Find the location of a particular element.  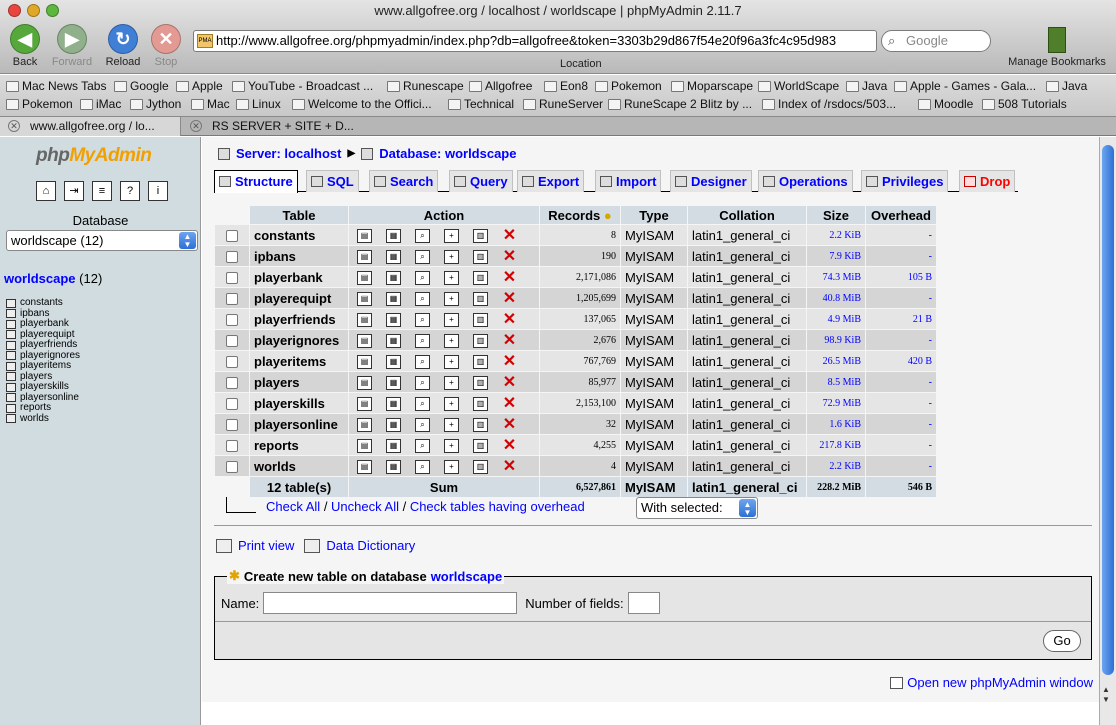

tab-import: Import is located at coordinates (628, 181).